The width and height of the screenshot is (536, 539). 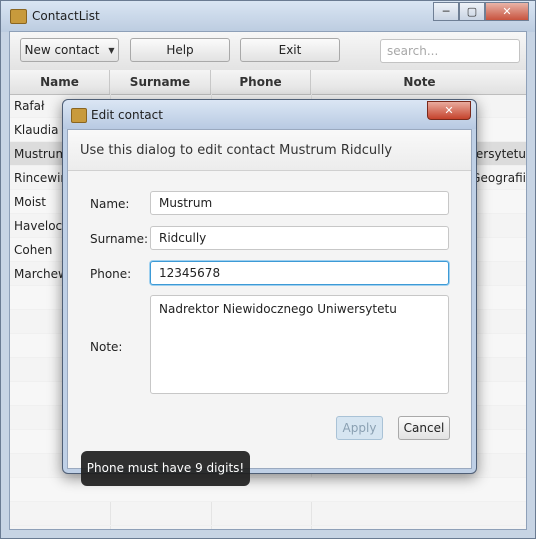 What do you see at coordinates (449, 110) in the screenshot?
I see `dialog-close-button: ✕` at bounding box center [449, 110].